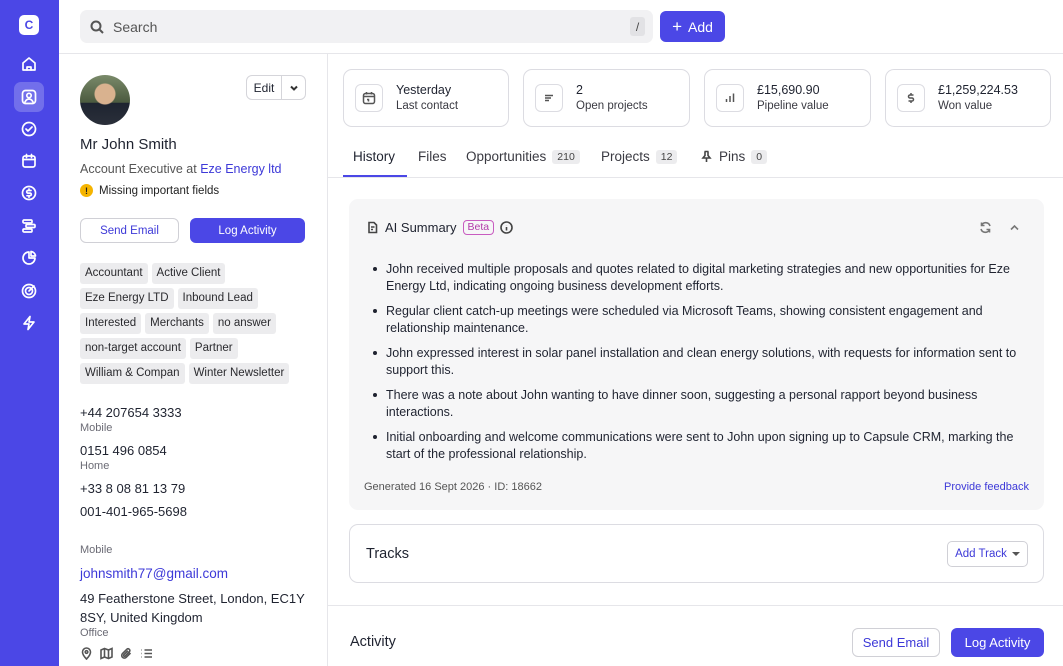 The height and width of the screenshot is (666, 1063). What do you see at coordinates (244, 323) in the screenshot?
I see `tag-chip: no answer` at bounding box center [244, 323].